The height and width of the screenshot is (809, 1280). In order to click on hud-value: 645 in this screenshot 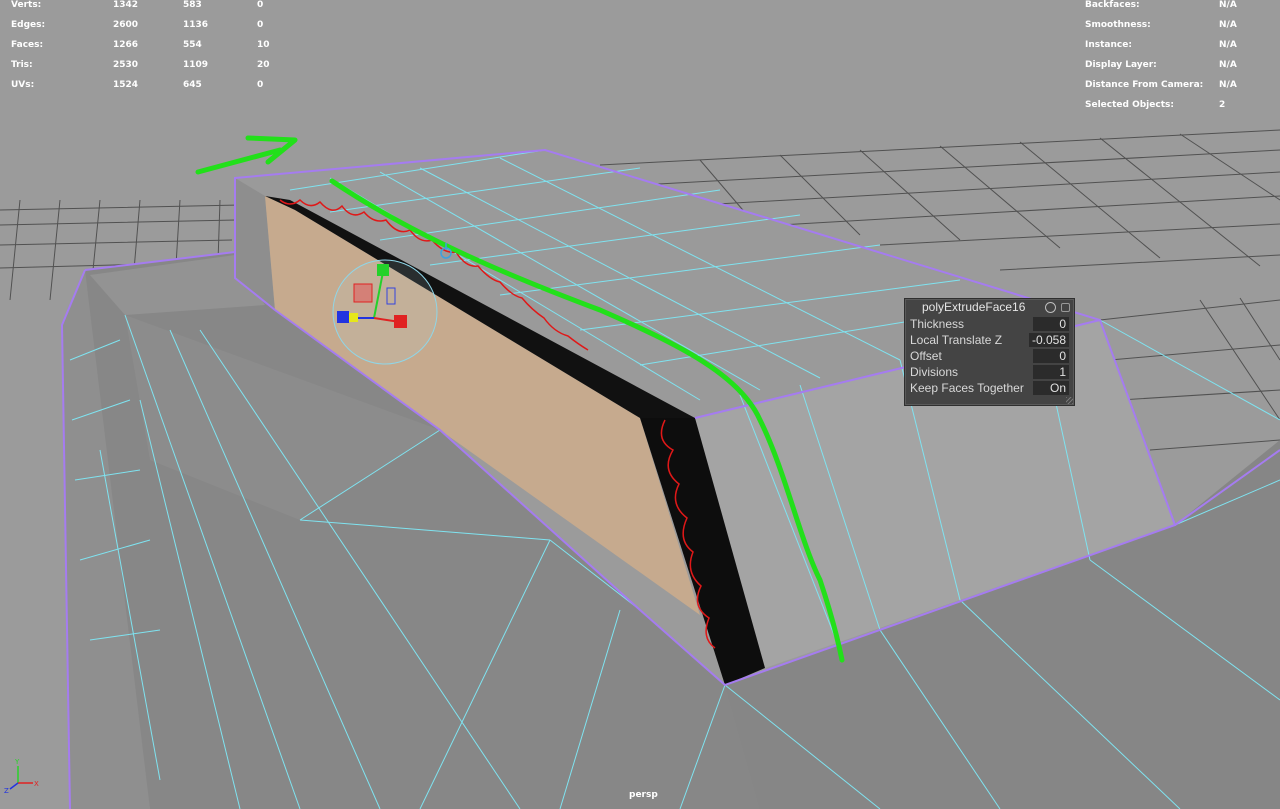, I will do `click(192, 85)`.